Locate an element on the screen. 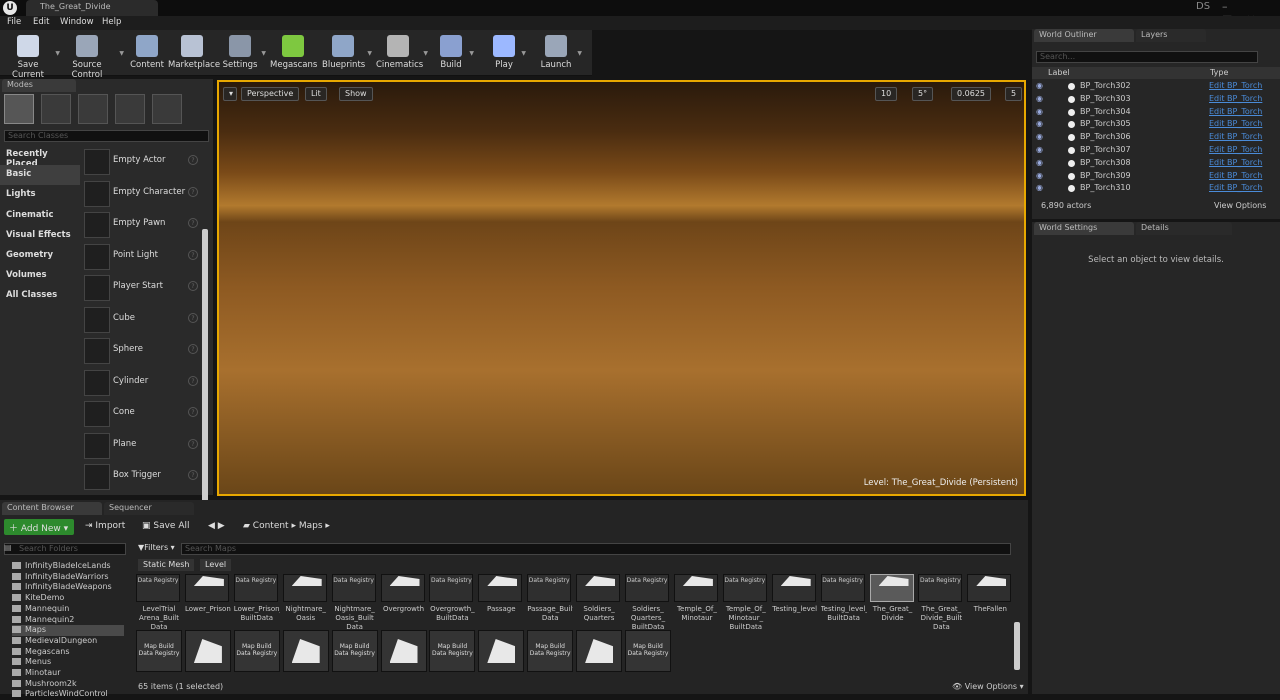  class-item-cone: Cone? is located at coordinates (142, 413).